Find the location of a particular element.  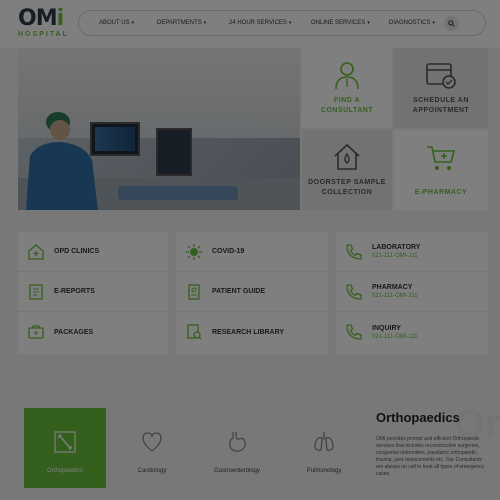

report-icon is located at coordinates (36, 291).